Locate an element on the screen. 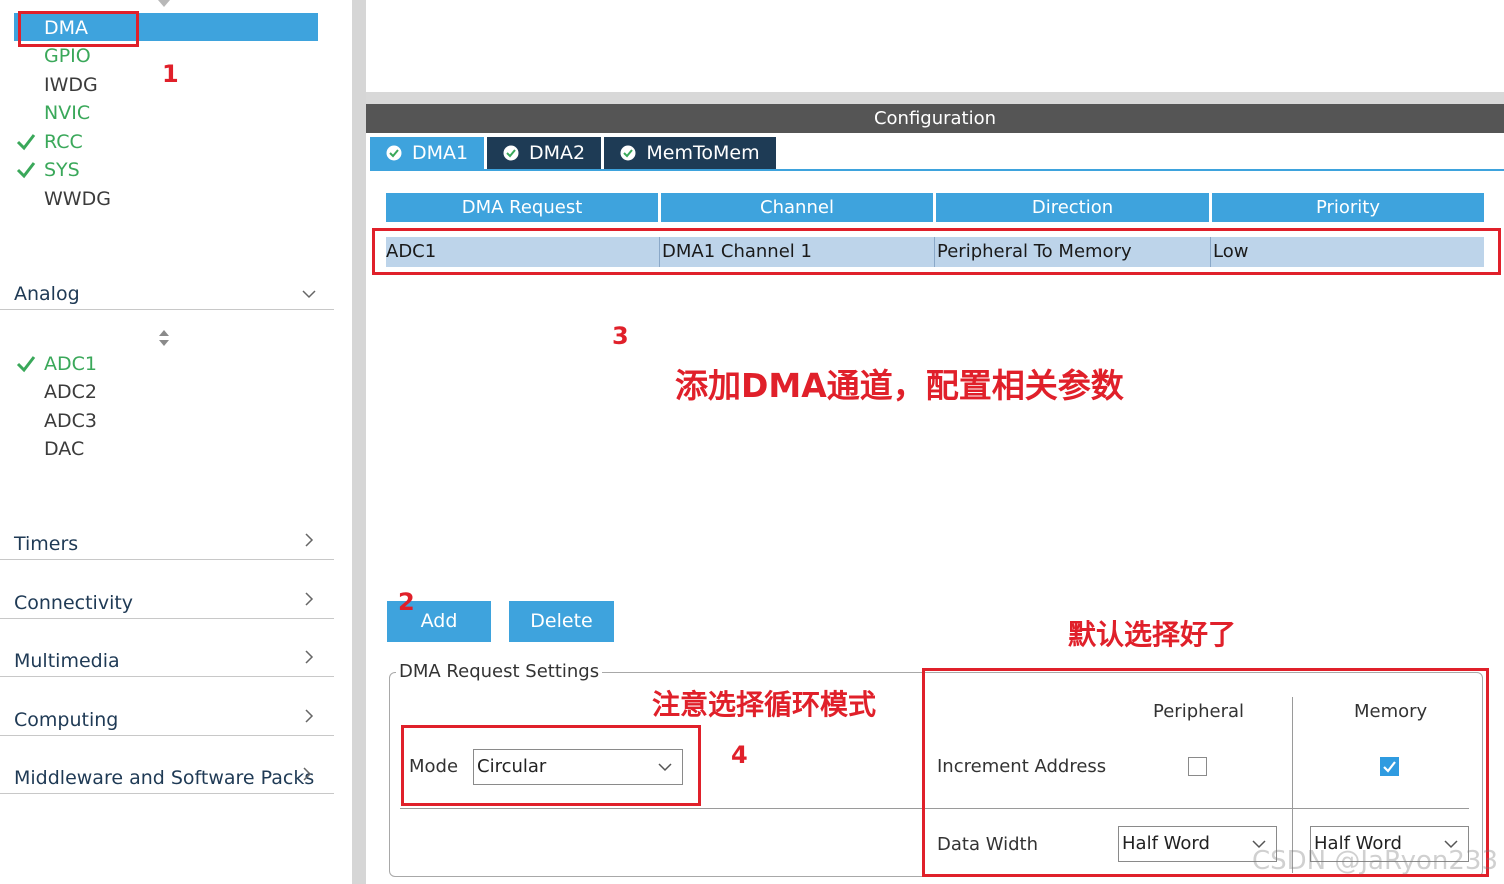 Image resolution: width=1504 pixels, height=884 pixels. panel-splitter is located at coordinates (359, 442).